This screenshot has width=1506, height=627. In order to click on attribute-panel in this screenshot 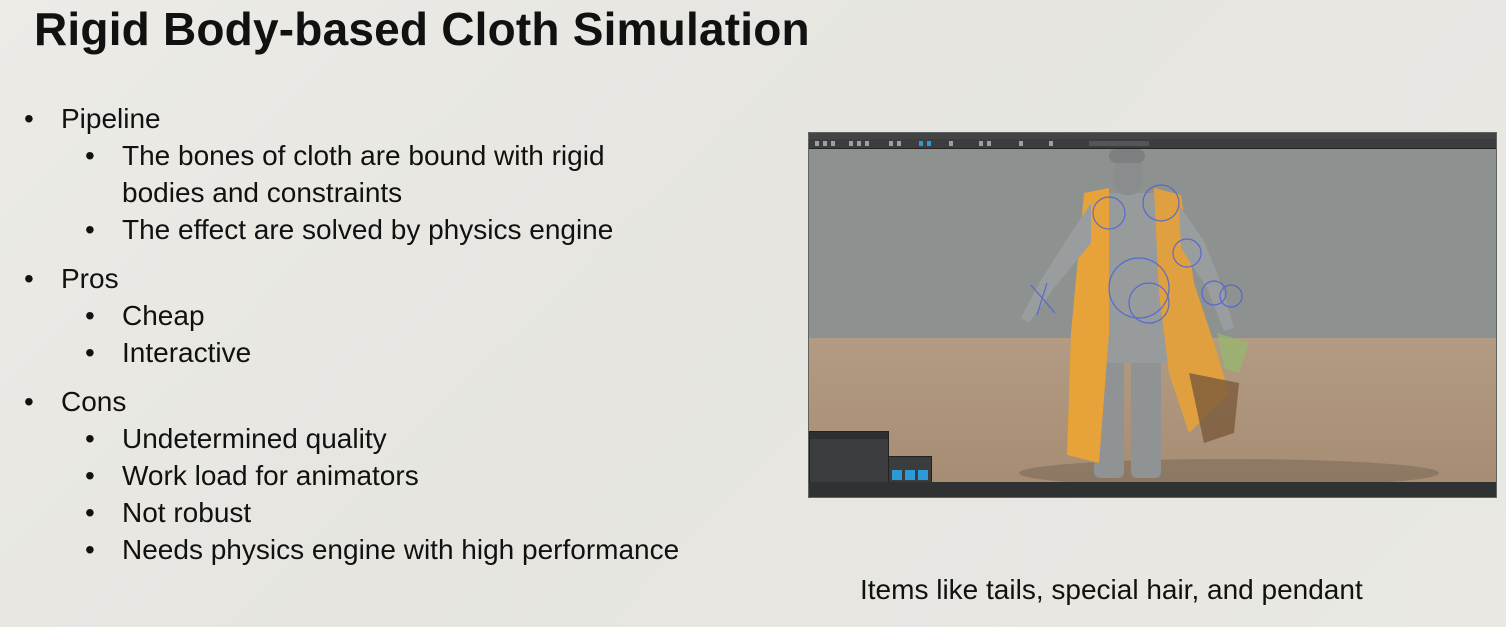, I will do `click(849, 458)`.